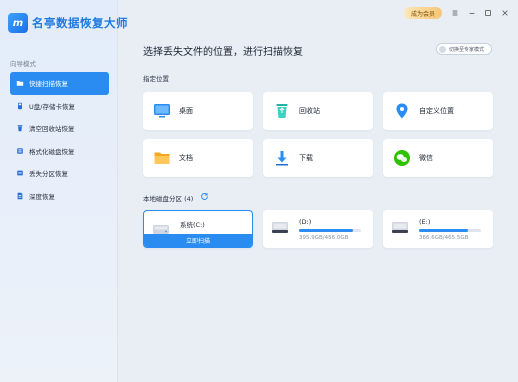  I want to click on upgrade-member-button: 成为会员, so click(423, 13).